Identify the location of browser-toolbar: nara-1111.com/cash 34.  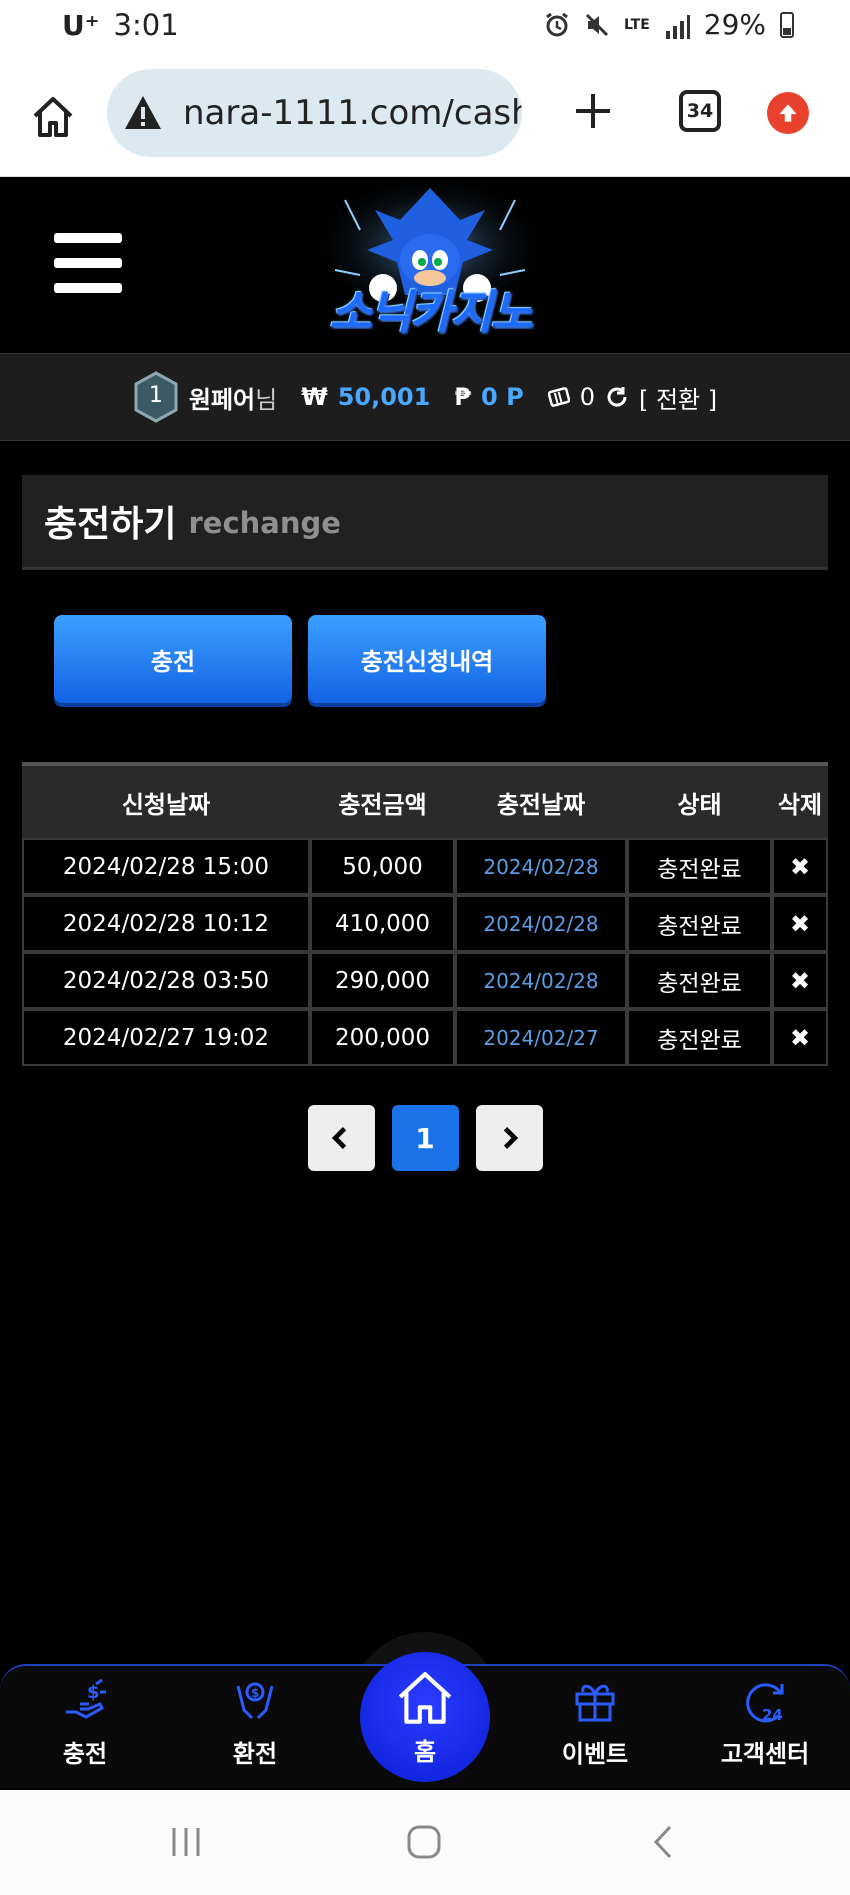
(425, 114).